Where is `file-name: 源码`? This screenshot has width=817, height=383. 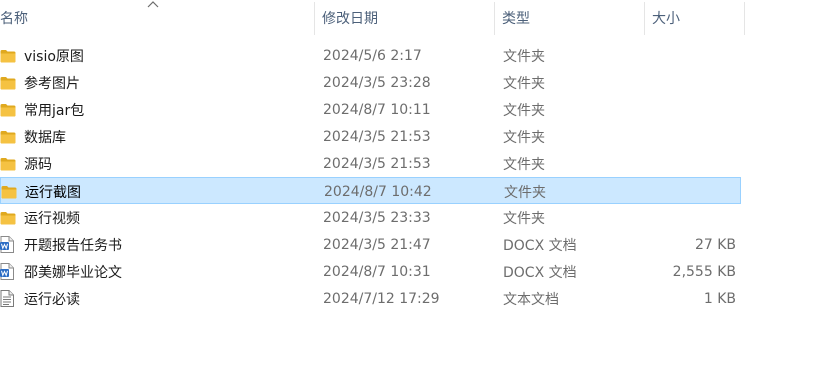 file-name: 源码 is located at coordinates (38, 164).